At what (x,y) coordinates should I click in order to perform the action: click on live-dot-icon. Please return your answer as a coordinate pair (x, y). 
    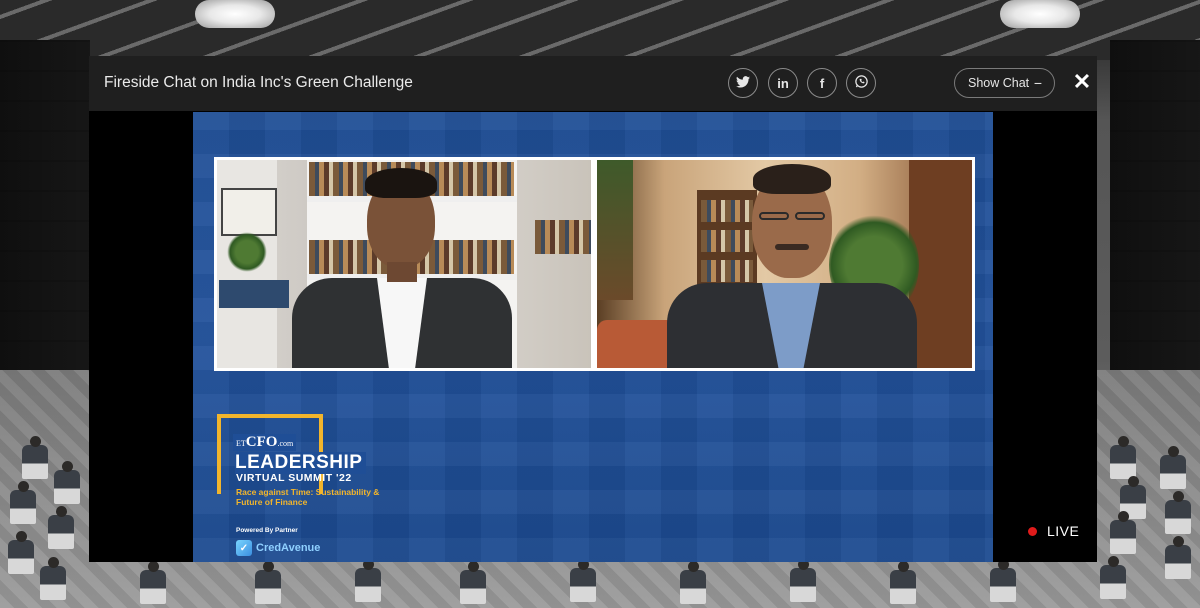
    Looking at the image, I should click on (1032, 531).